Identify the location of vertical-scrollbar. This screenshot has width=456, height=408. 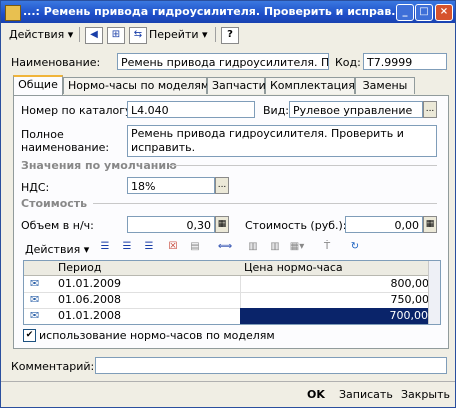
(434, 292).